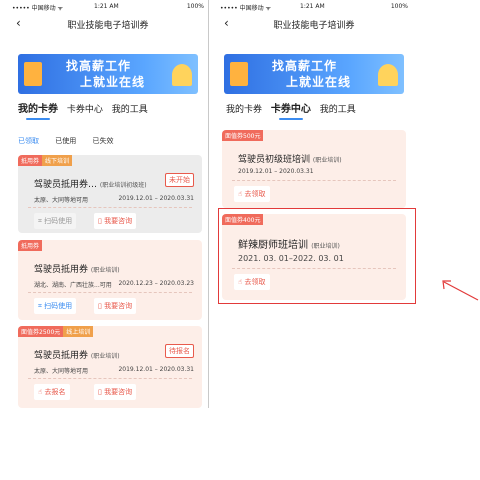 The image size is (480, 480). I want to click on coupon-meta: 2019.12.01 – 2020.03.31, so click(276, 171).